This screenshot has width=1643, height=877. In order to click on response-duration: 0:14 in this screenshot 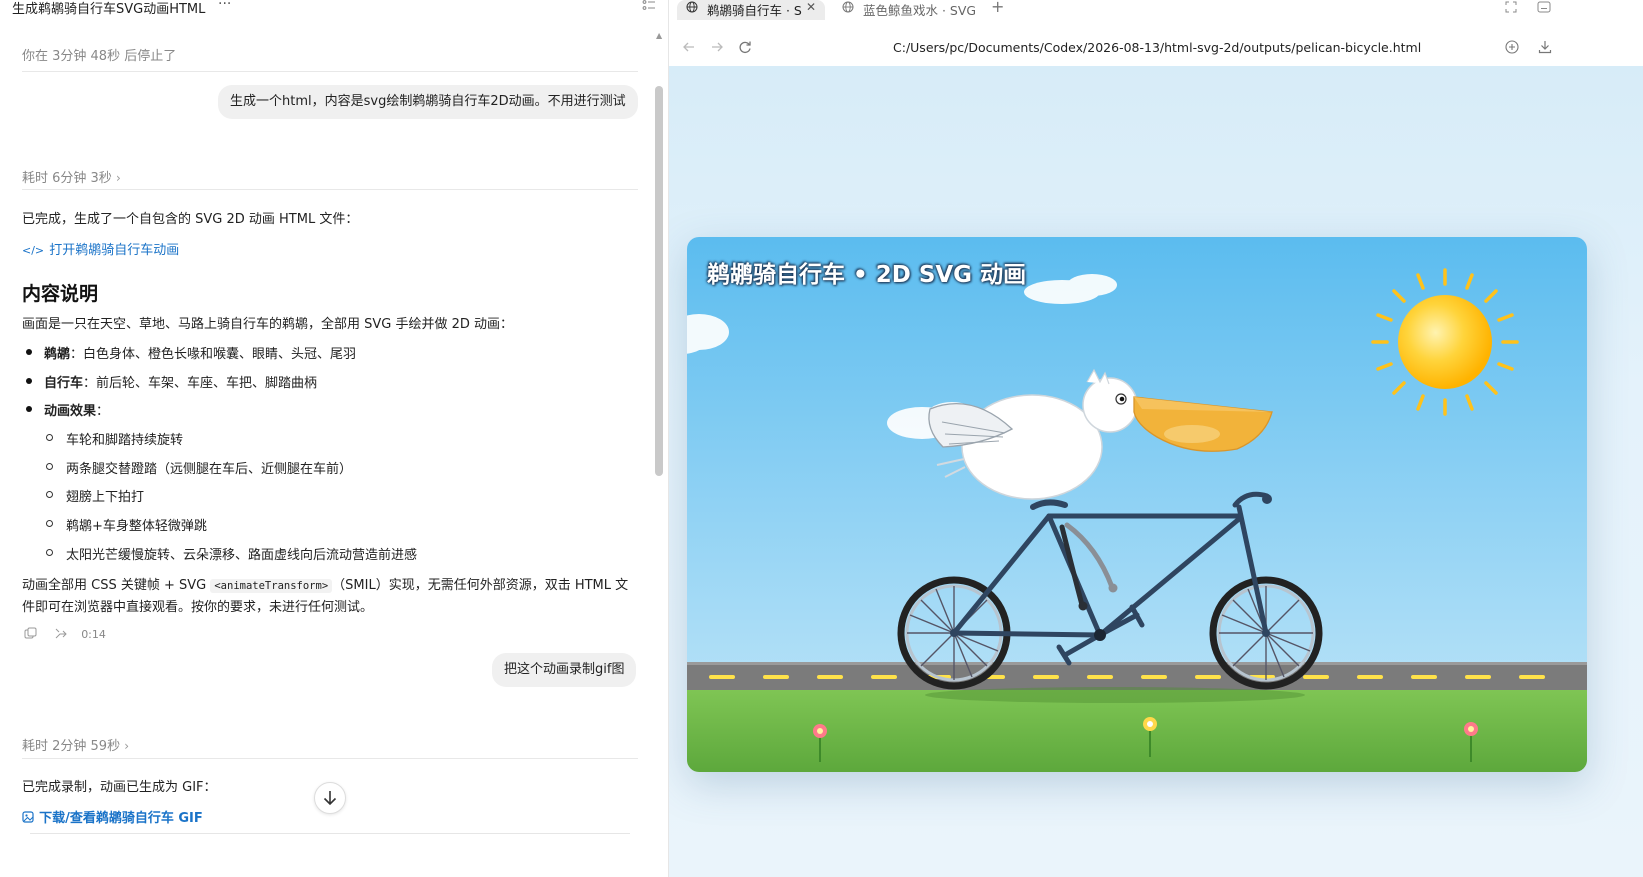, I will do `click(93, 634)`.